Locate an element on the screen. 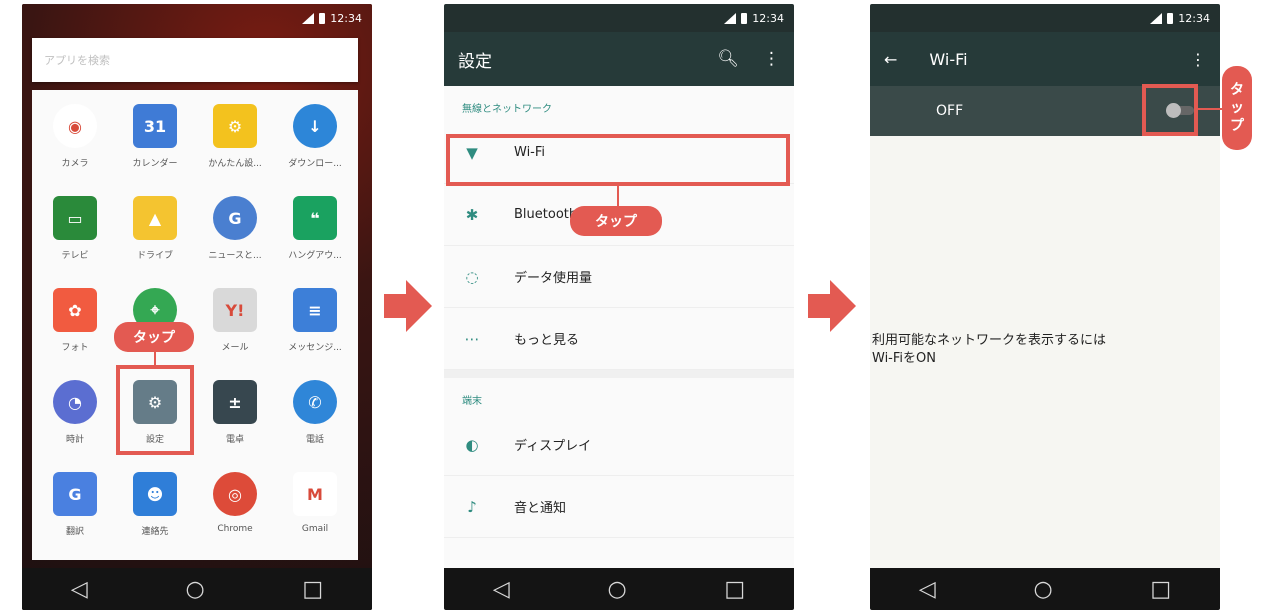  app-label: テレビ is located at coordinates (75, 256).